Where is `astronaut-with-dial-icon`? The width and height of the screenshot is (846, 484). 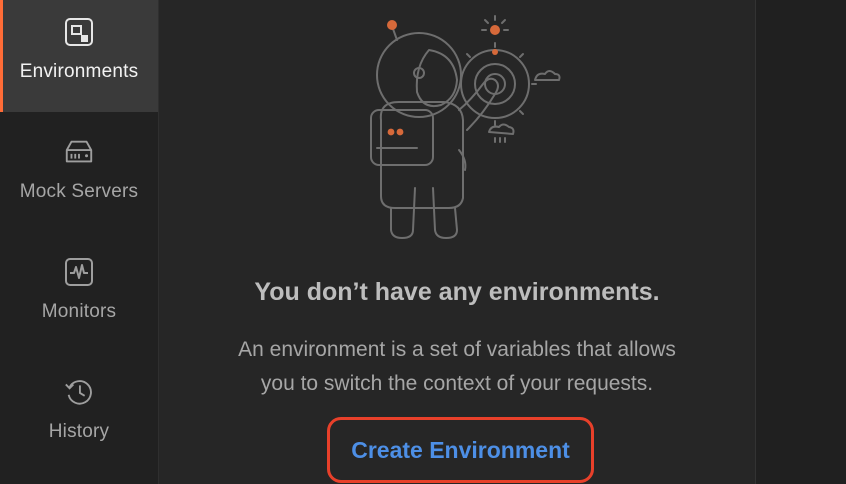
astronaut-with-dial-icon is located at coordinates (465, 127).